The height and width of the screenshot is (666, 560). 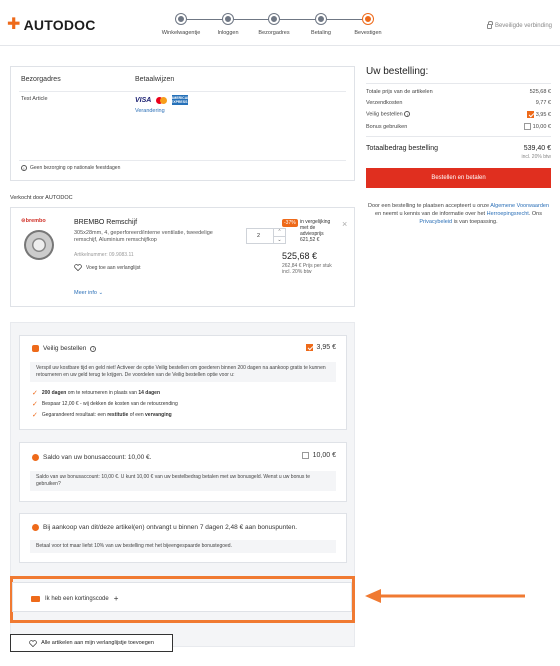 I want to click on add-to-wishlist: Voeg toe aan verlanglijst, so click(x=107, y=267).